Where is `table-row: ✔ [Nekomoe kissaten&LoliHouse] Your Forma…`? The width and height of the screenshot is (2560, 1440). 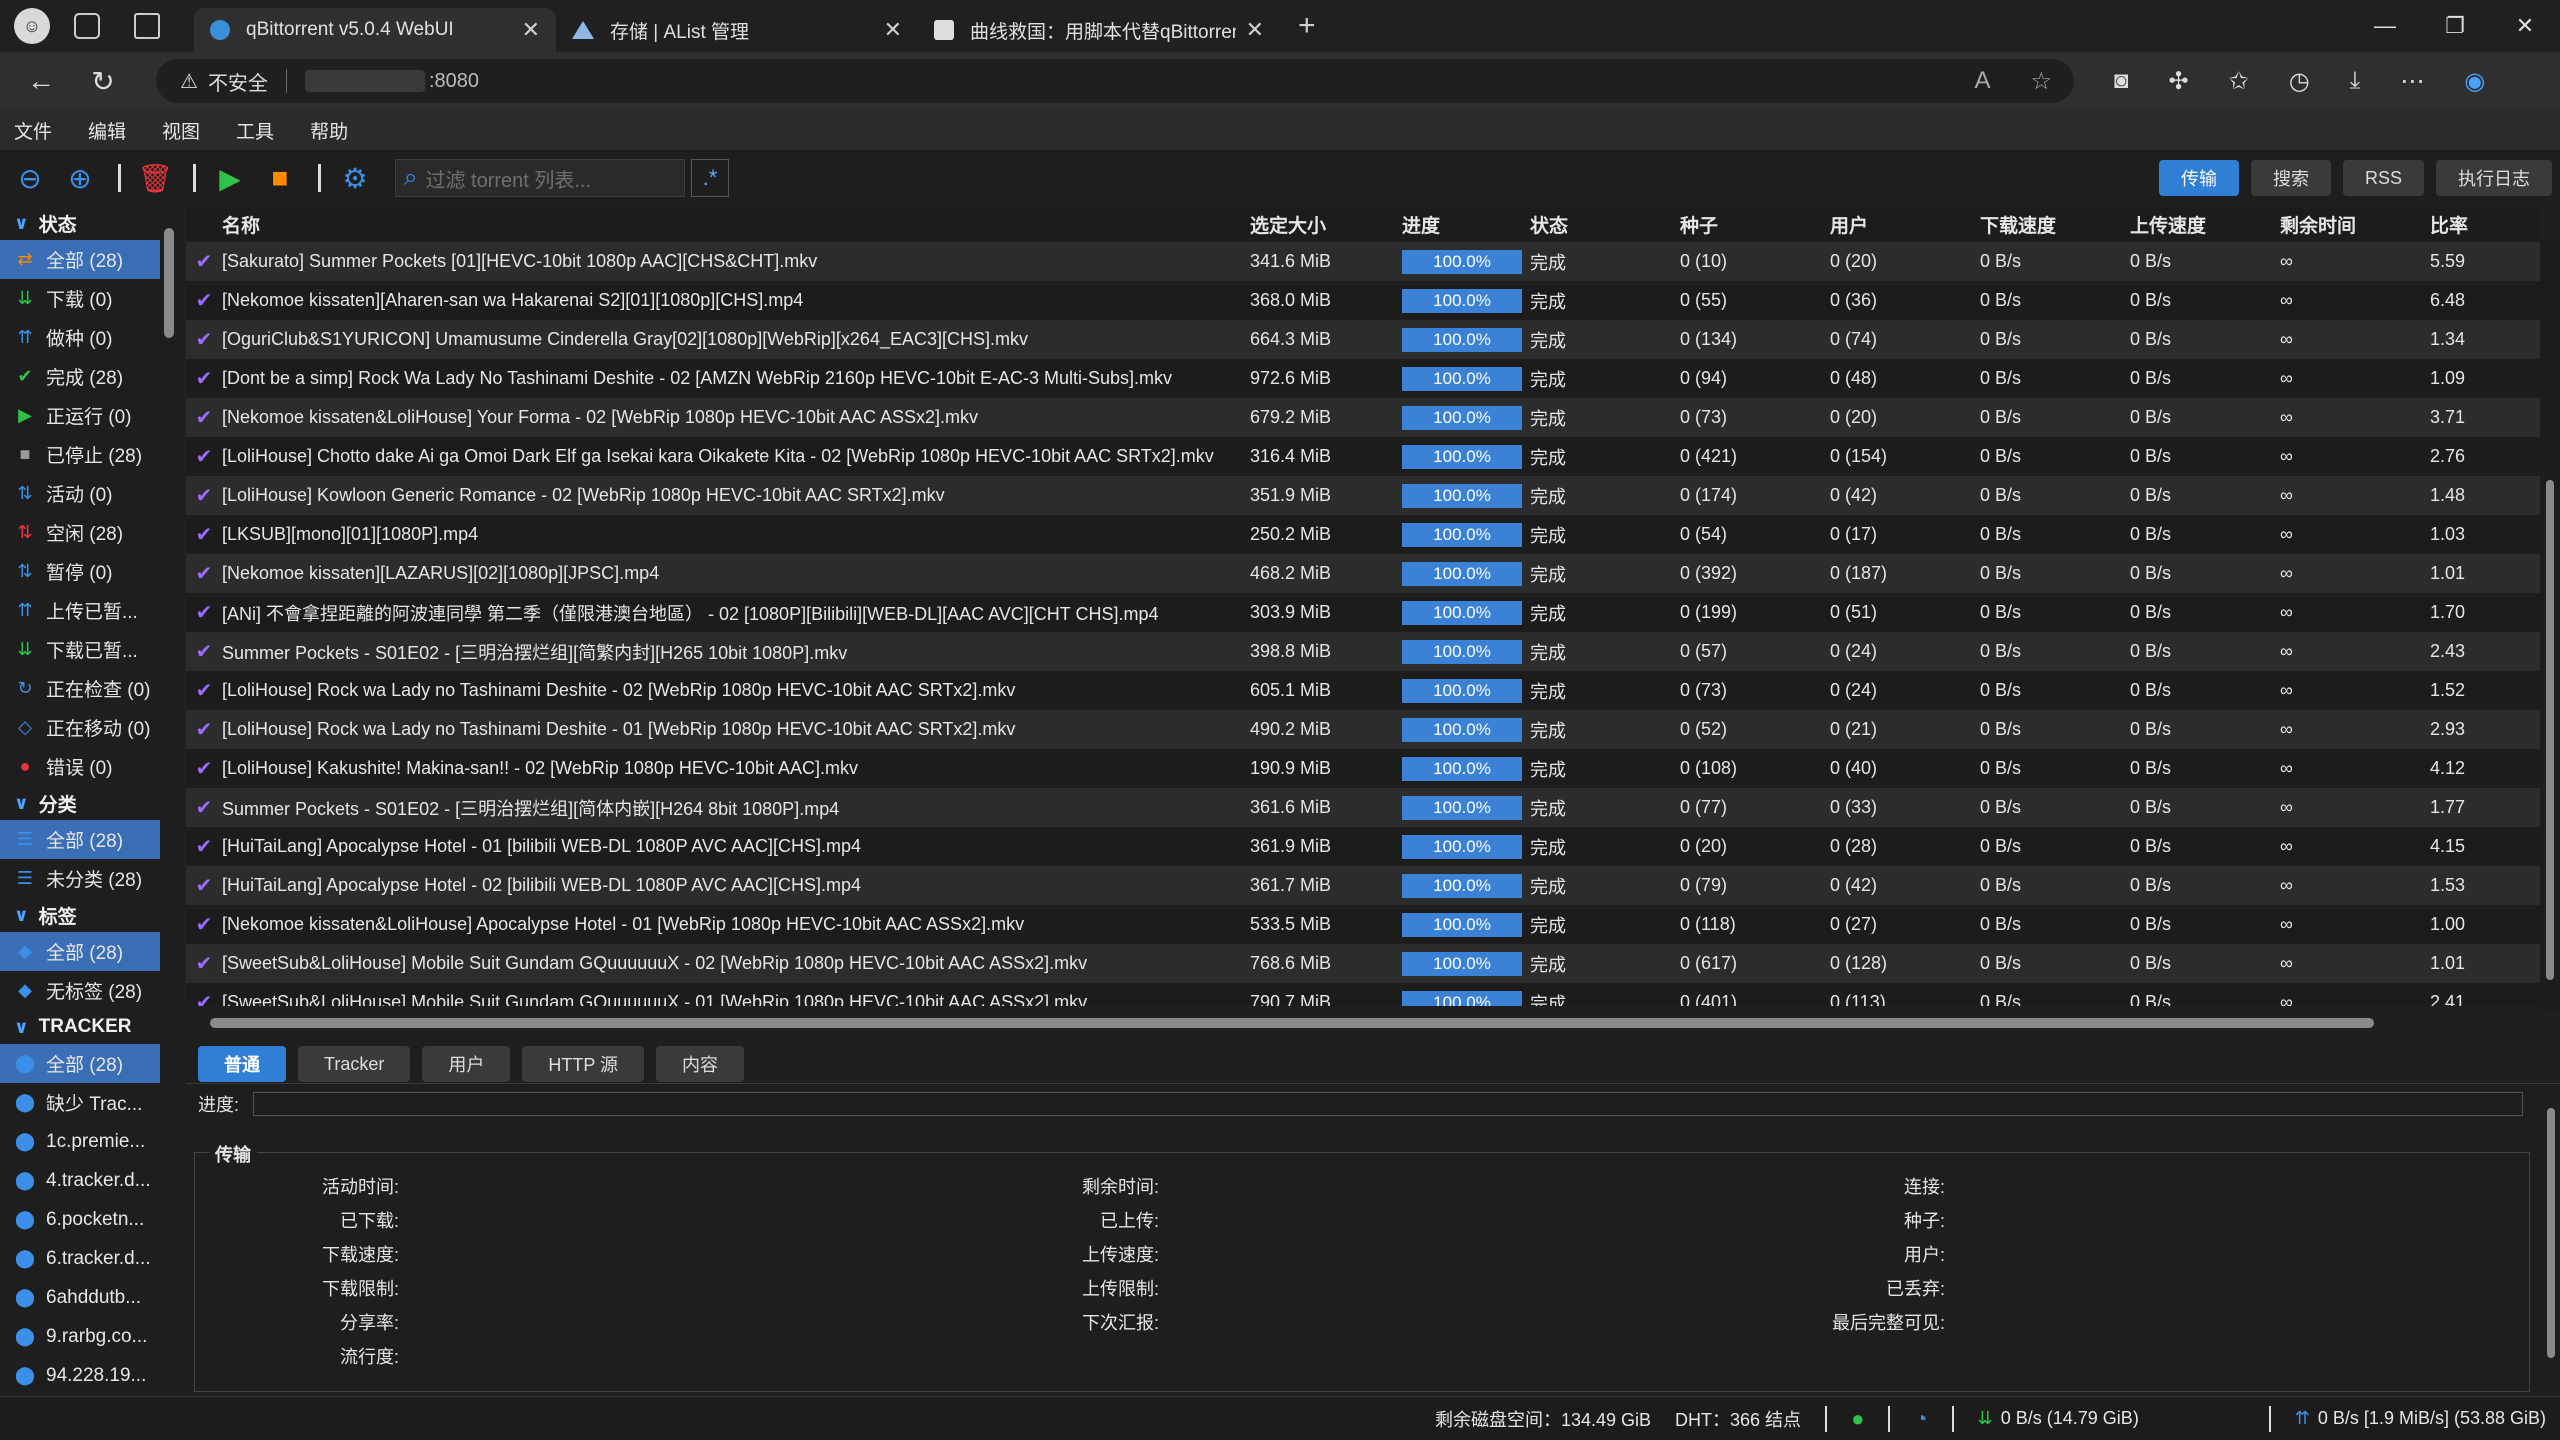
table-row: ✔ [Nekomoe kissaten&LoliHouse] Your Forma… is located at coordinates (1363, 417).